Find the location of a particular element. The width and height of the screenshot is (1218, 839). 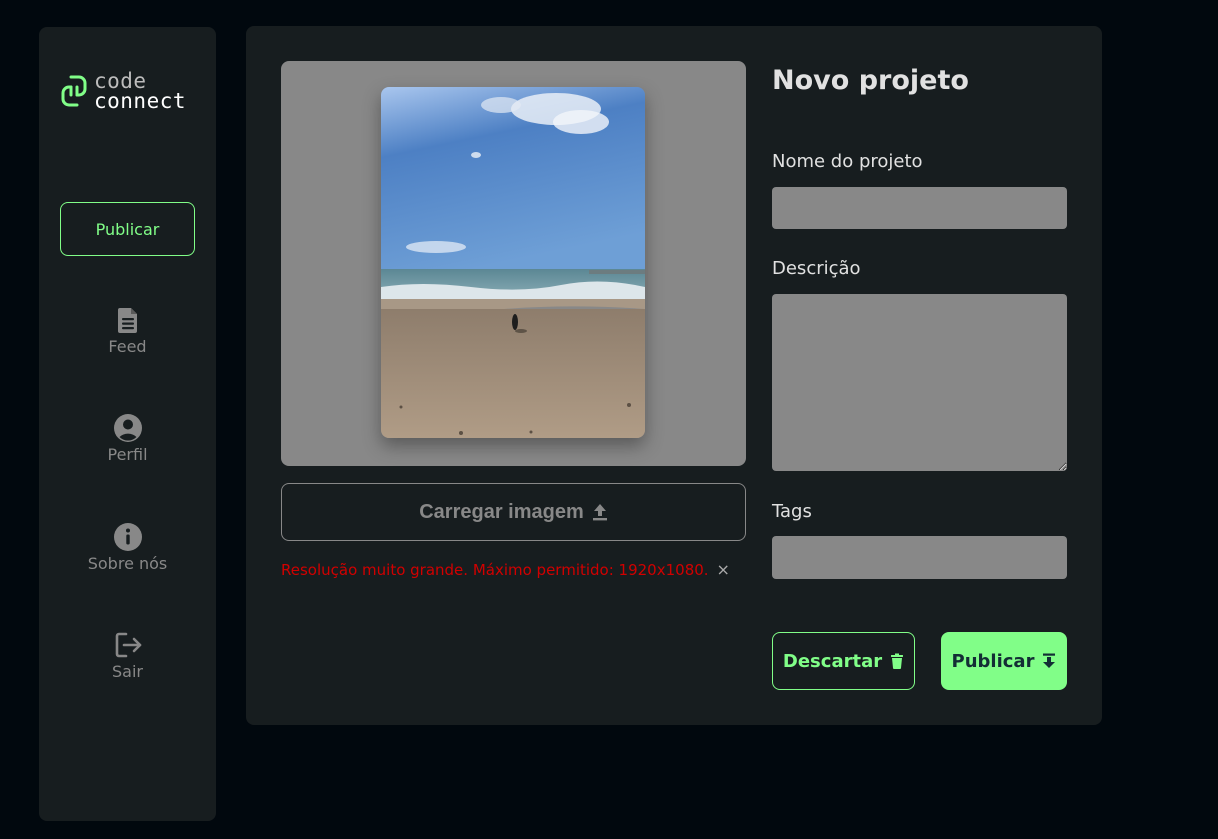

discard-button: Descartar is located at coordinates (843, 661).